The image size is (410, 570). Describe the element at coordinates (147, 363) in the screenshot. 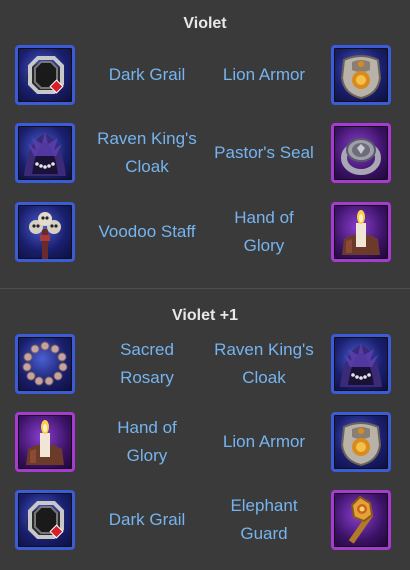

I see `item-name: Sacred Rosary` at that location.